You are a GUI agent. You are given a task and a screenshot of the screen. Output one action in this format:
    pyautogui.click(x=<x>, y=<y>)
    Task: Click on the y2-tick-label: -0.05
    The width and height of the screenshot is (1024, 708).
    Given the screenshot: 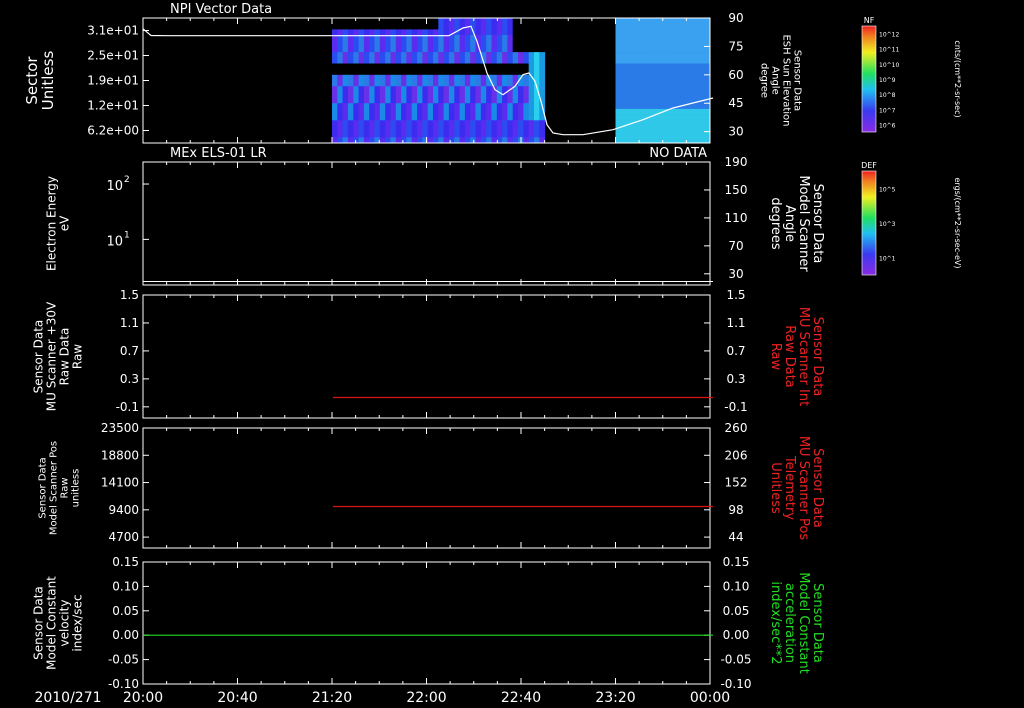 What is the action you would take?
    pyautogui.click(x=735, y=660)
    